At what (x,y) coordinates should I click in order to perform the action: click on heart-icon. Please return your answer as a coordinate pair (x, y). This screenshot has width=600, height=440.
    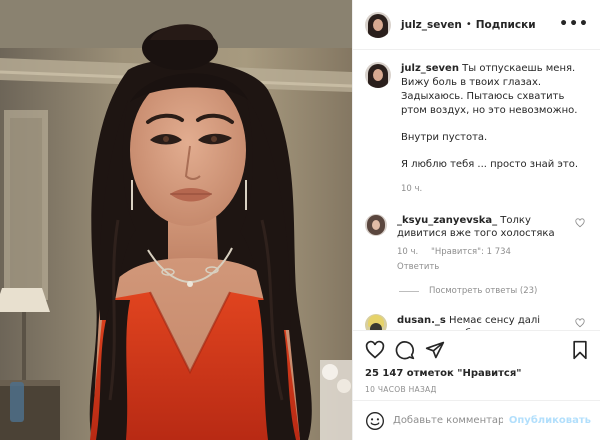
    Looking at the image, I should click on (375, 350).